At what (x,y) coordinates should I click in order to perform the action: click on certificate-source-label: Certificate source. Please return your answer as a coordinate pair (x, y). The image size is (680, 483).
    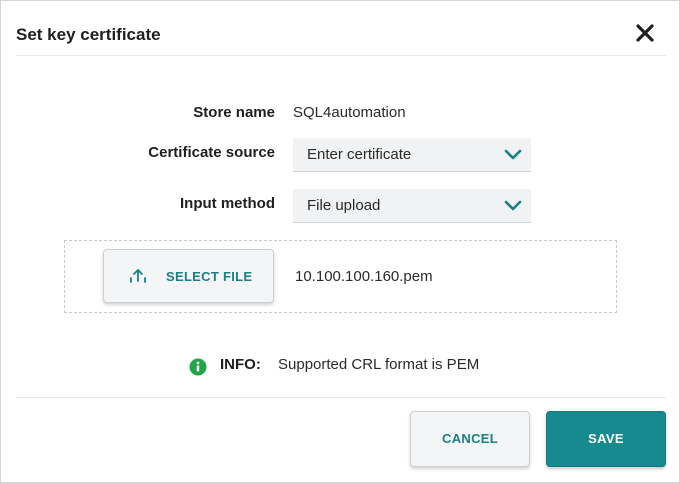
    Looking at the image, I should click on (211, 152).